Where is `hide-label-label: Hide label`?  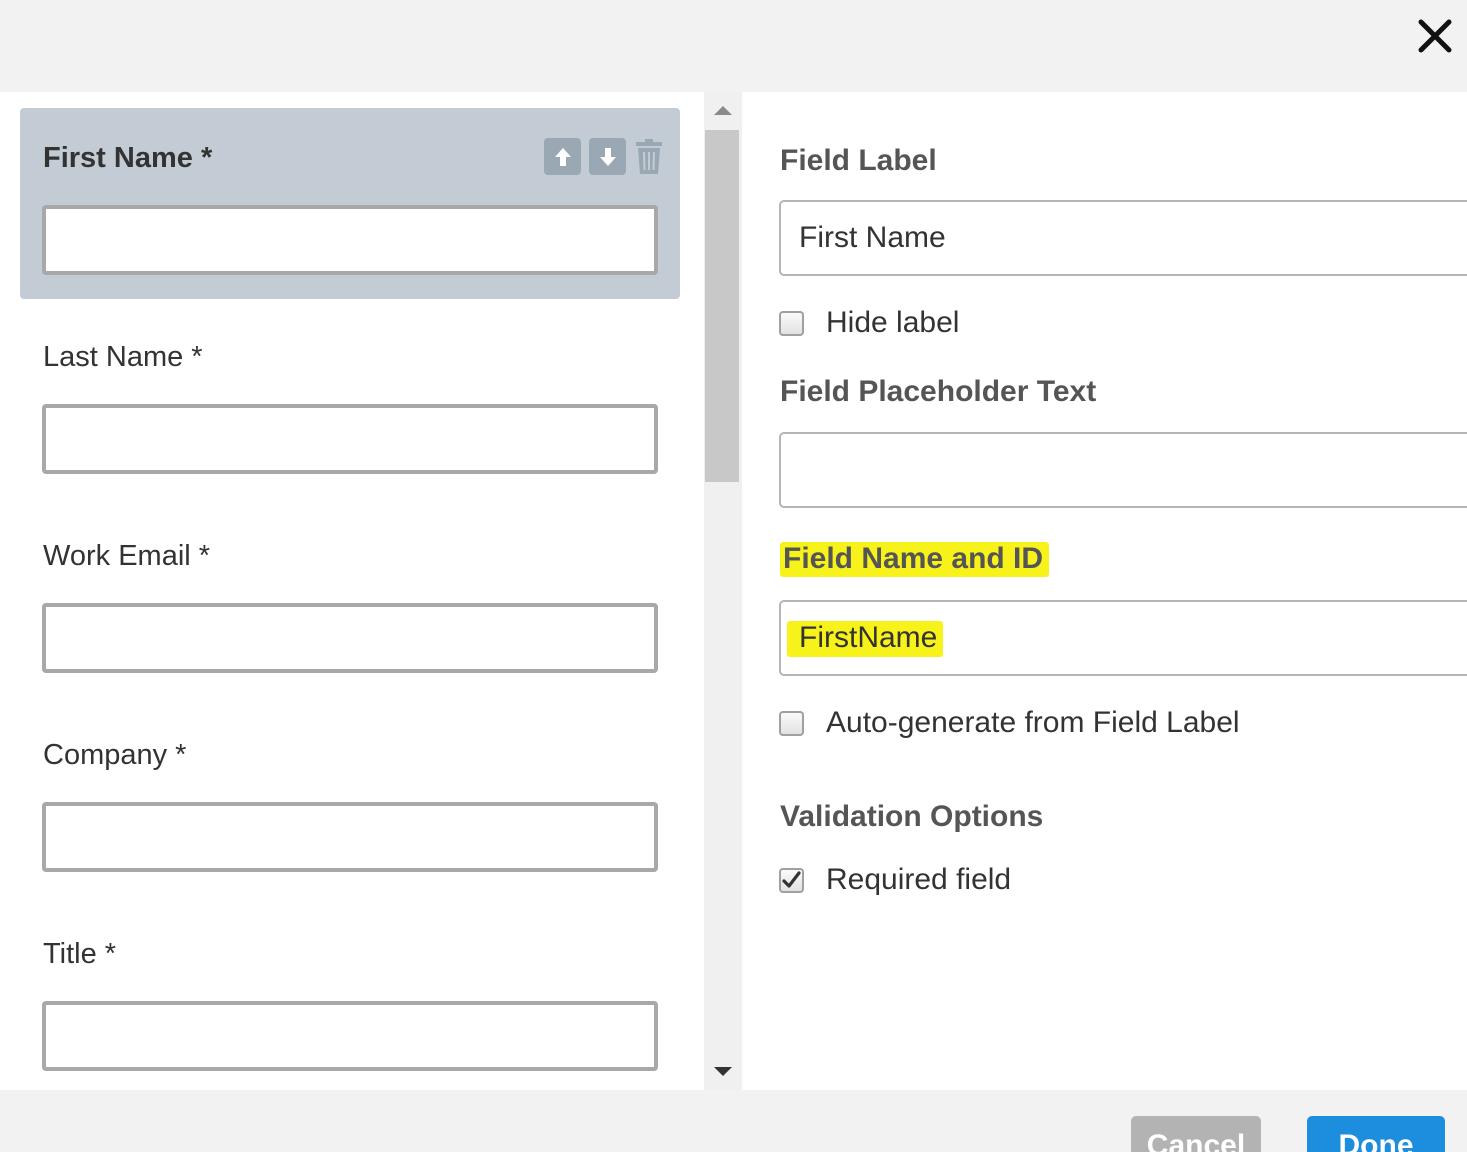 hide-label-label: Hide label is located at coordinates (893, 322).